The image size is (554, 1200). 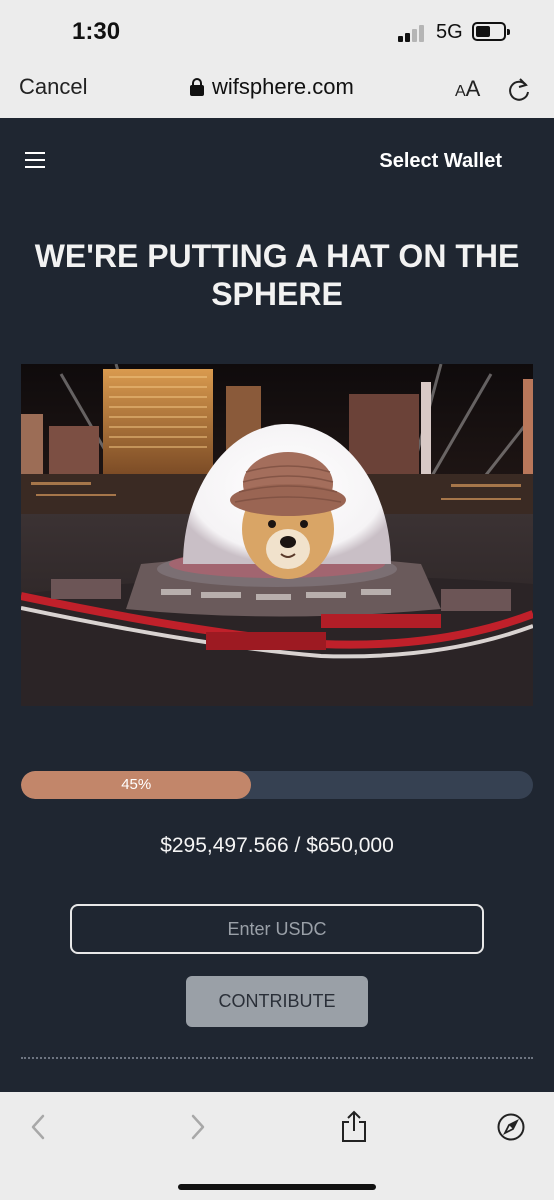 What do you see at coordinates (277, 275) in the screenshot?
I see `hero-title: WE'RE PUTTING A HAT ON THE SPHERE` at bounding box center [277, 275].